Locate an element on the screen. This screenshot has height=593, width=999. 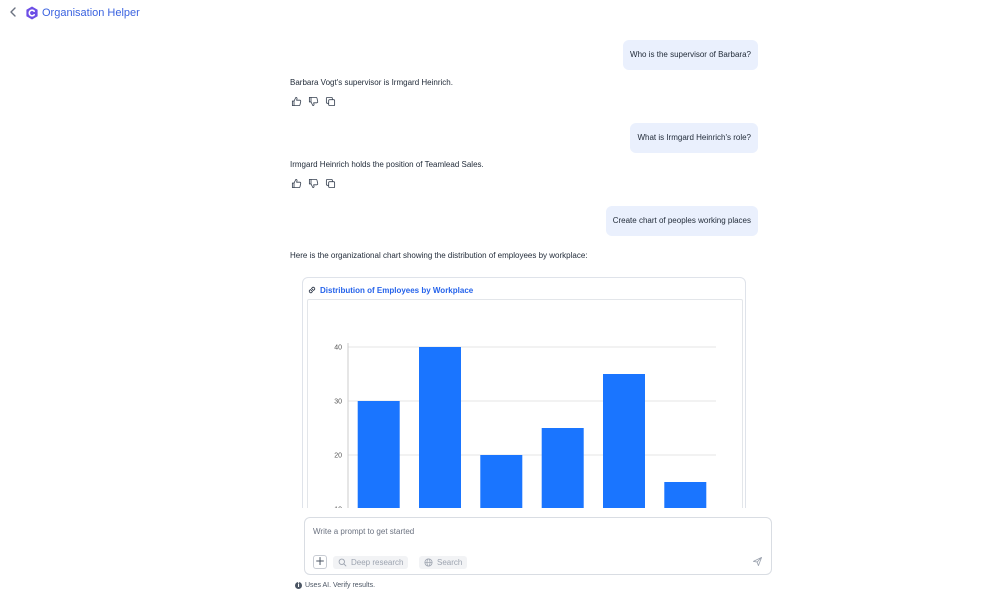
chart-card-title: Distribution of Employees by Workplace is located at coordinates (397, 290).